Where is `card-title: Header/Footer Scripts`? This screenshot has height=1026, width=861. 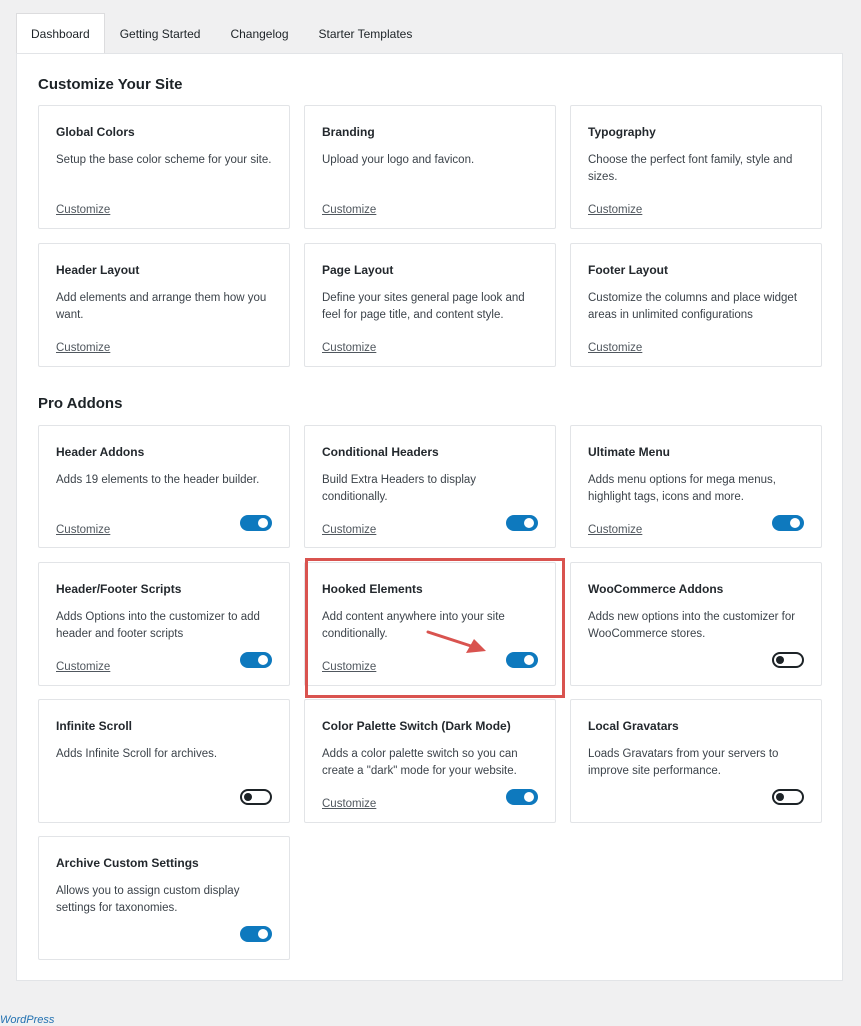
card-title: Header/Footer Scripts is located at coordinates (119, 589).